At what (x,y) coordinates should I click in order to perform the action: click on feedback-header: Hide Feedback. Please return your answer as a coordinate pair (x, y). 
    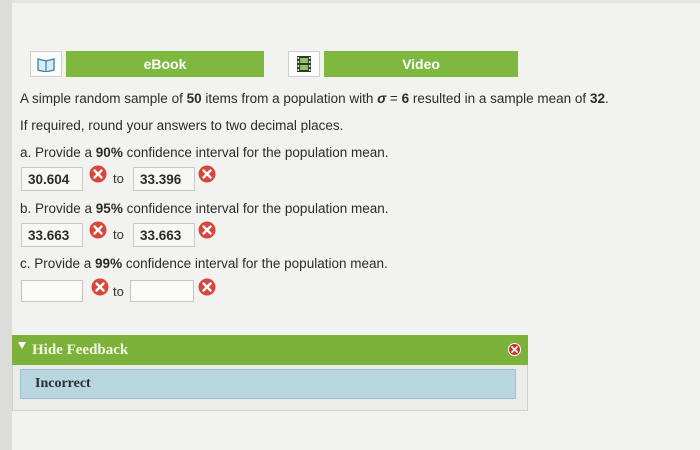
    Looking at the image, I should click on (270, 350).